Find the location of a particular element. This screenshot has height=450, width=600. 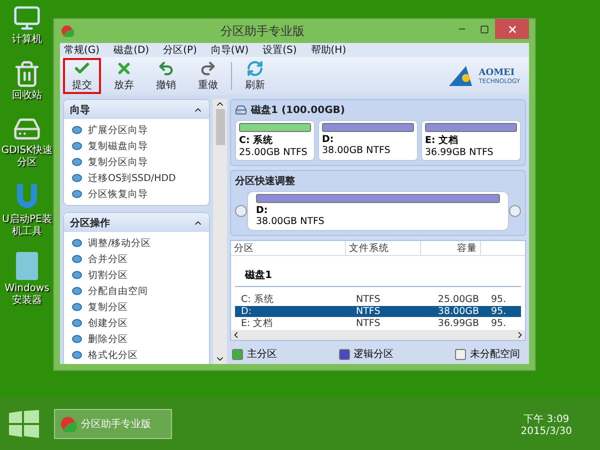

scrollbar is located at coordinates (220, 231).